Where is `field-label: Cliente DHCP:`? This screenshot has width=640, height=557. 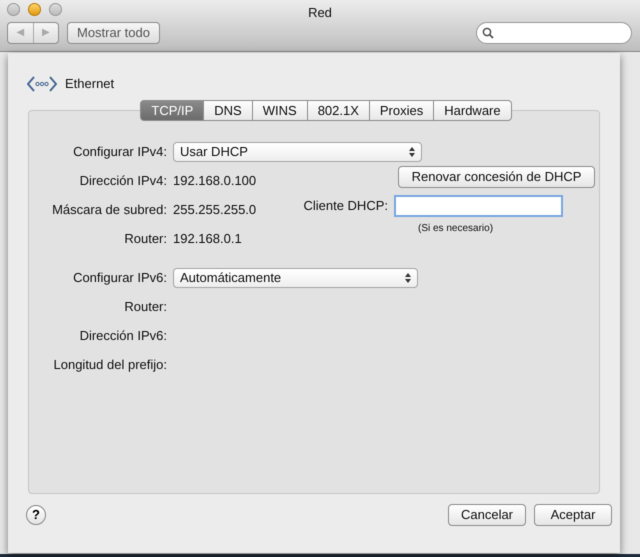 field-label: Cliente DHCP: is located at coordinates (345, 206).